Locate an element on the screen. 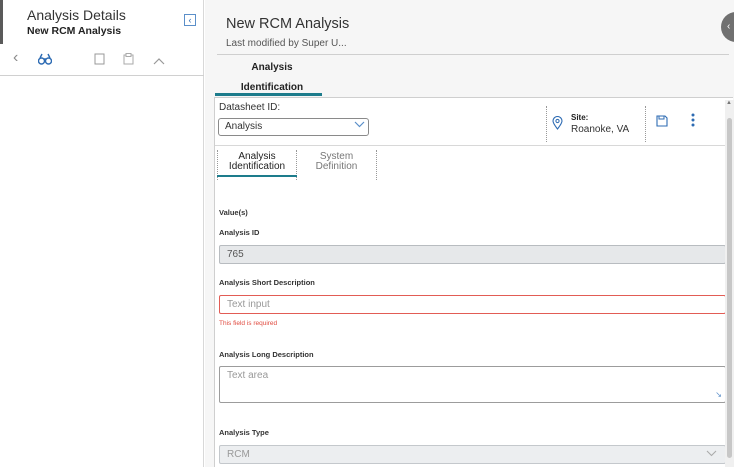 The width and height of the screenshot is (734, 467). binoculars-icon is located at coordinates (45, 61).